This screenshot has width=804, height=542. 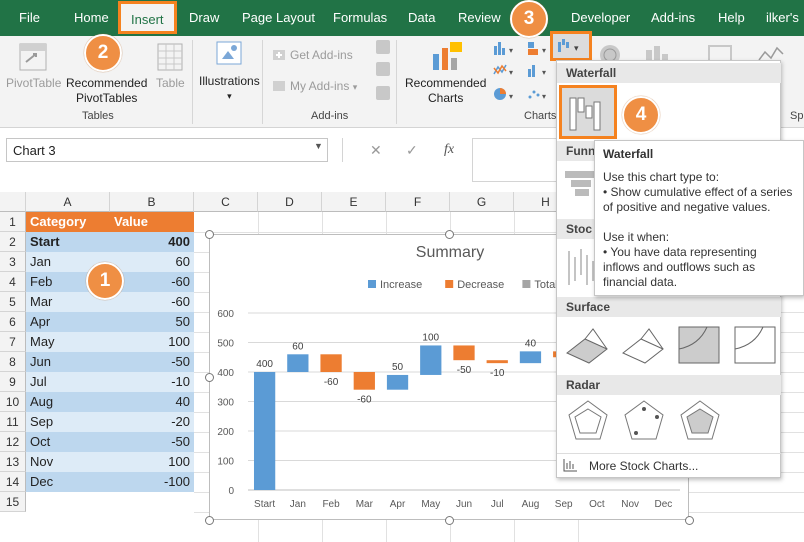 I want to click on category-cell: Start, so click(x=68, y=242).